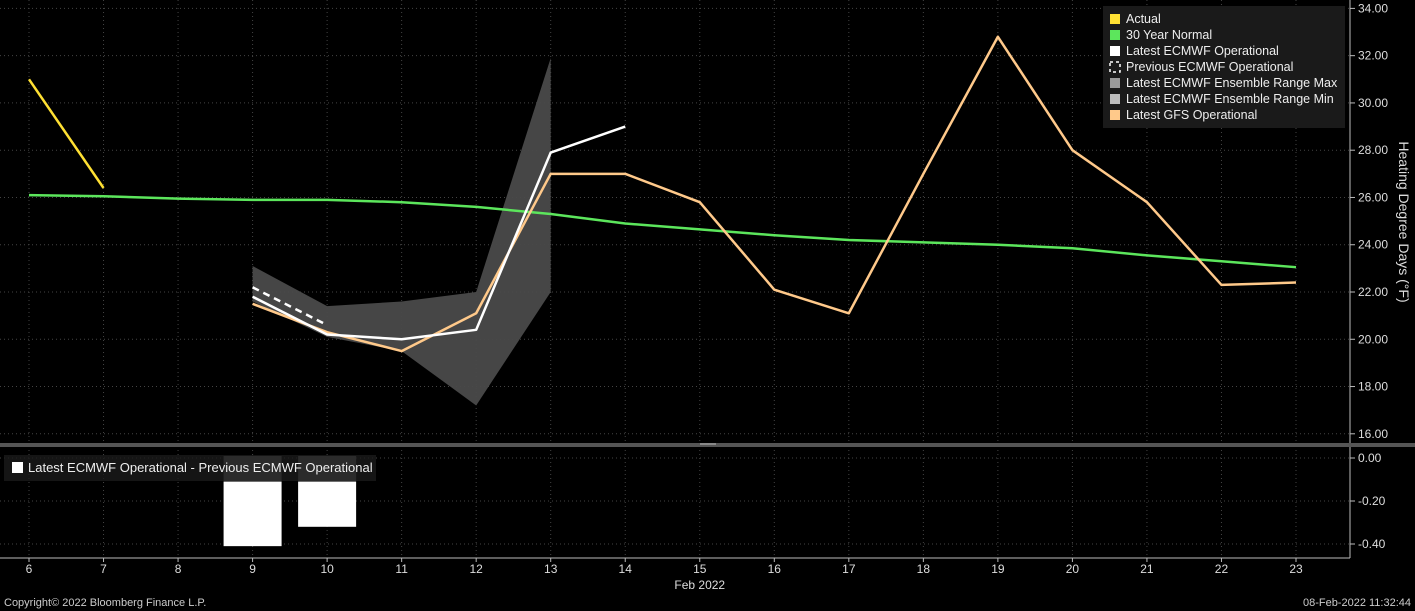 This screenshot has height=611, width=1415. Describe the element at coordinates (1209, 67) in the screenshot. I see `legend-label: Previous ECMWF Operational` at that location.